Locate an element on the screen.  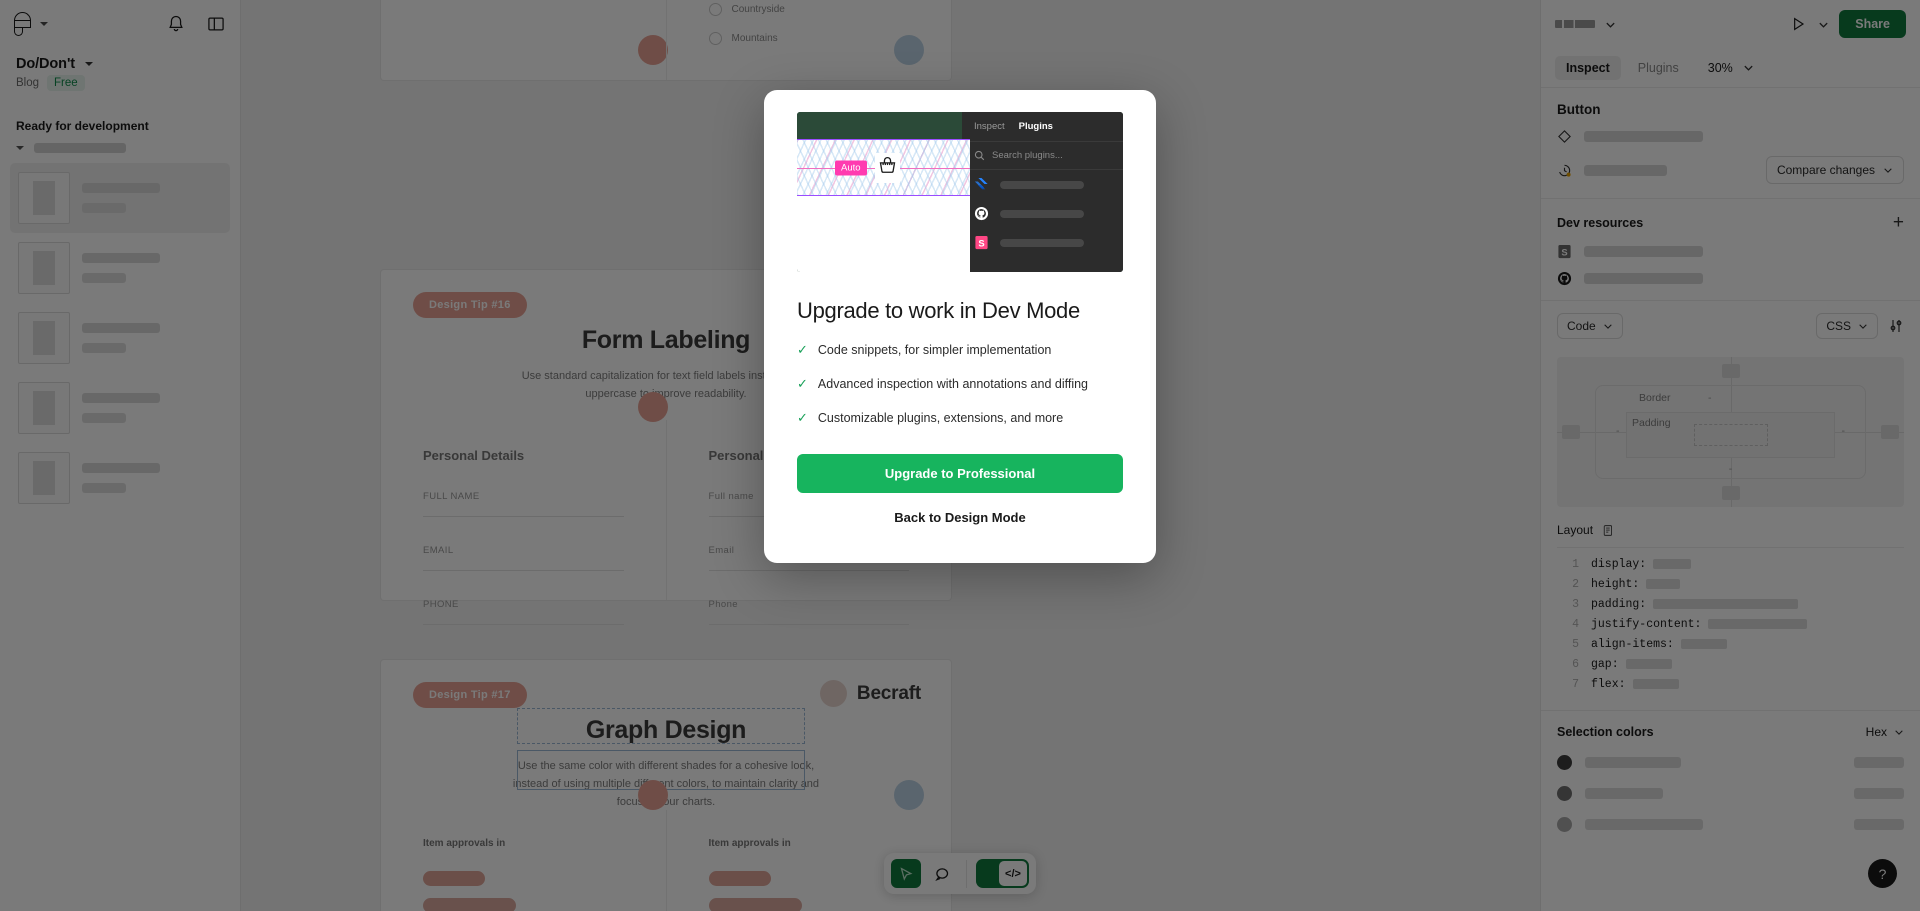
hero-tab-plugins: Plugins is located at coordinates (1035, 126).